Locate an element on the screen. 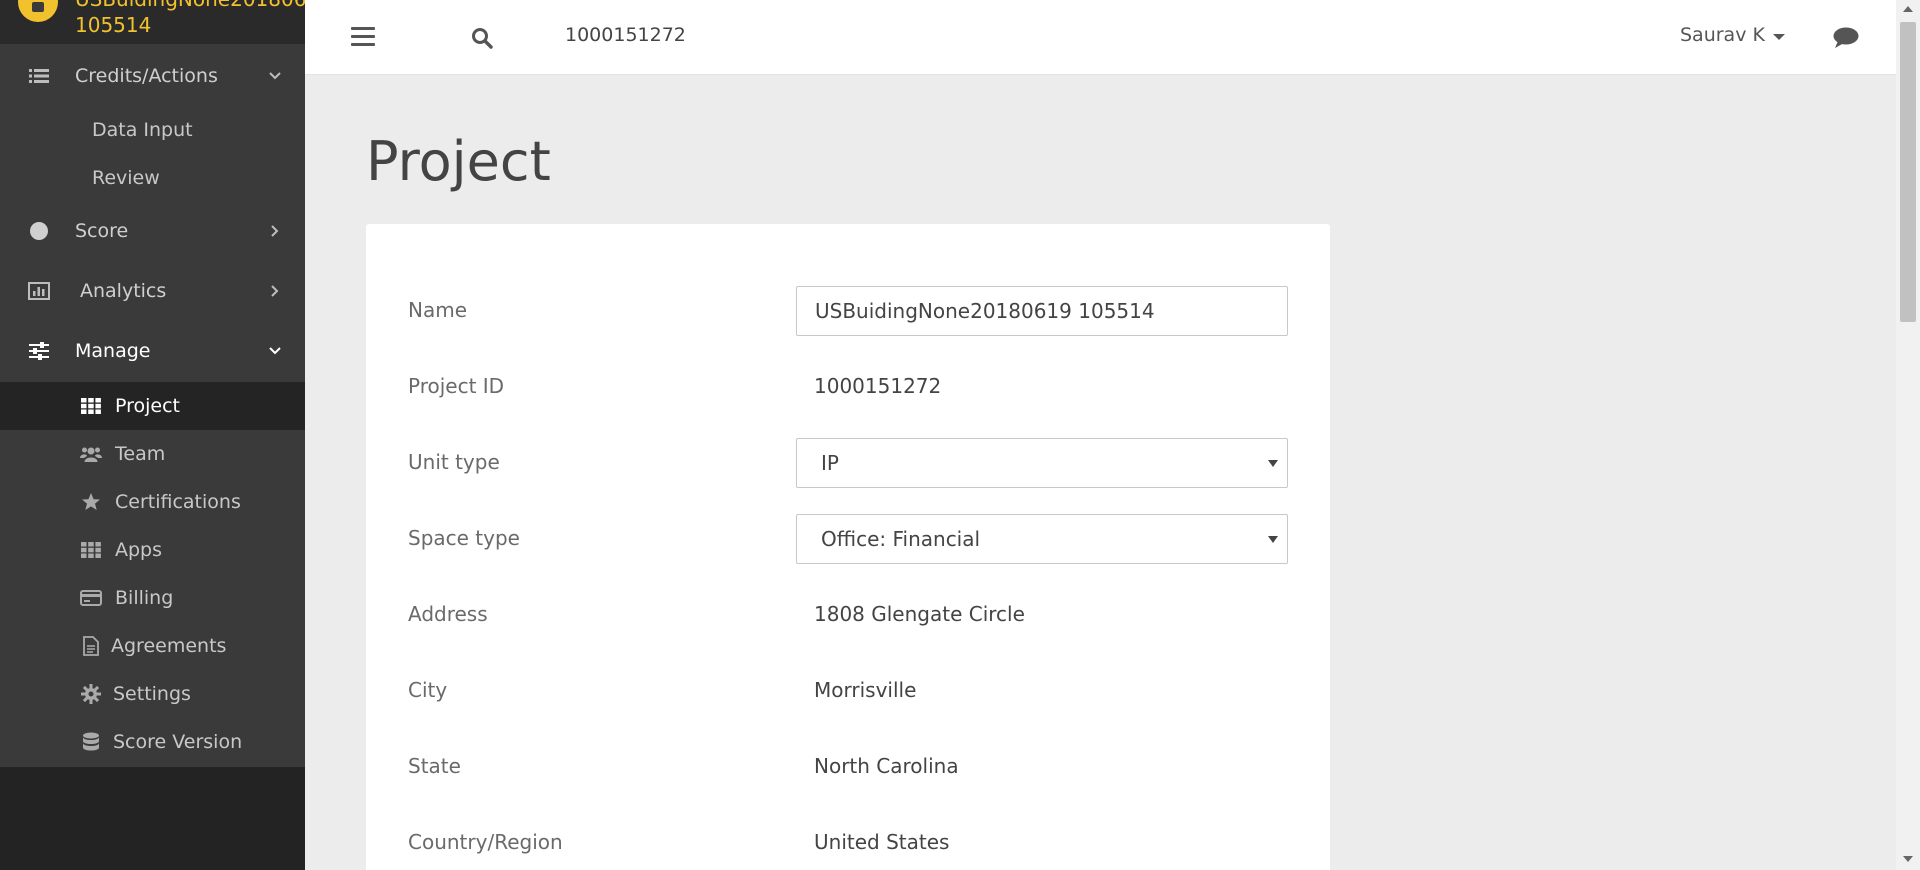  sidebar-item-label: Analytics is located at coordinates (123, 291).